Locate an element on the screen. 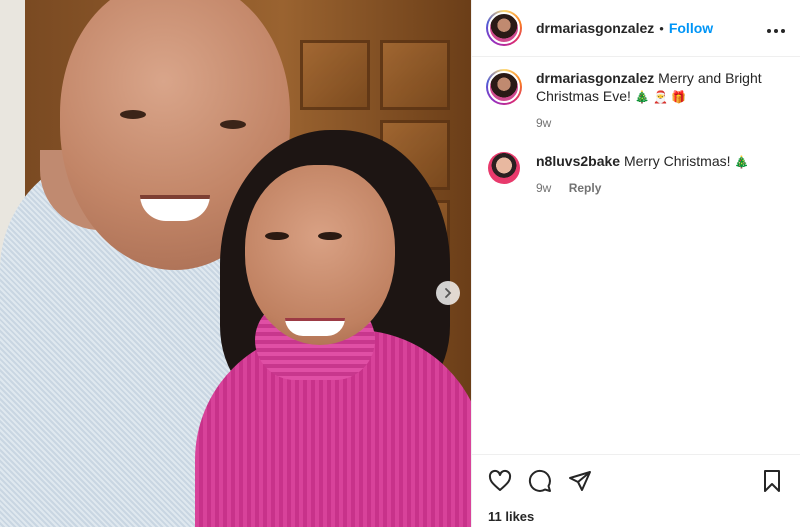 This screenshot has height=527, width=800. share-button is located at coordinates (580, 481).